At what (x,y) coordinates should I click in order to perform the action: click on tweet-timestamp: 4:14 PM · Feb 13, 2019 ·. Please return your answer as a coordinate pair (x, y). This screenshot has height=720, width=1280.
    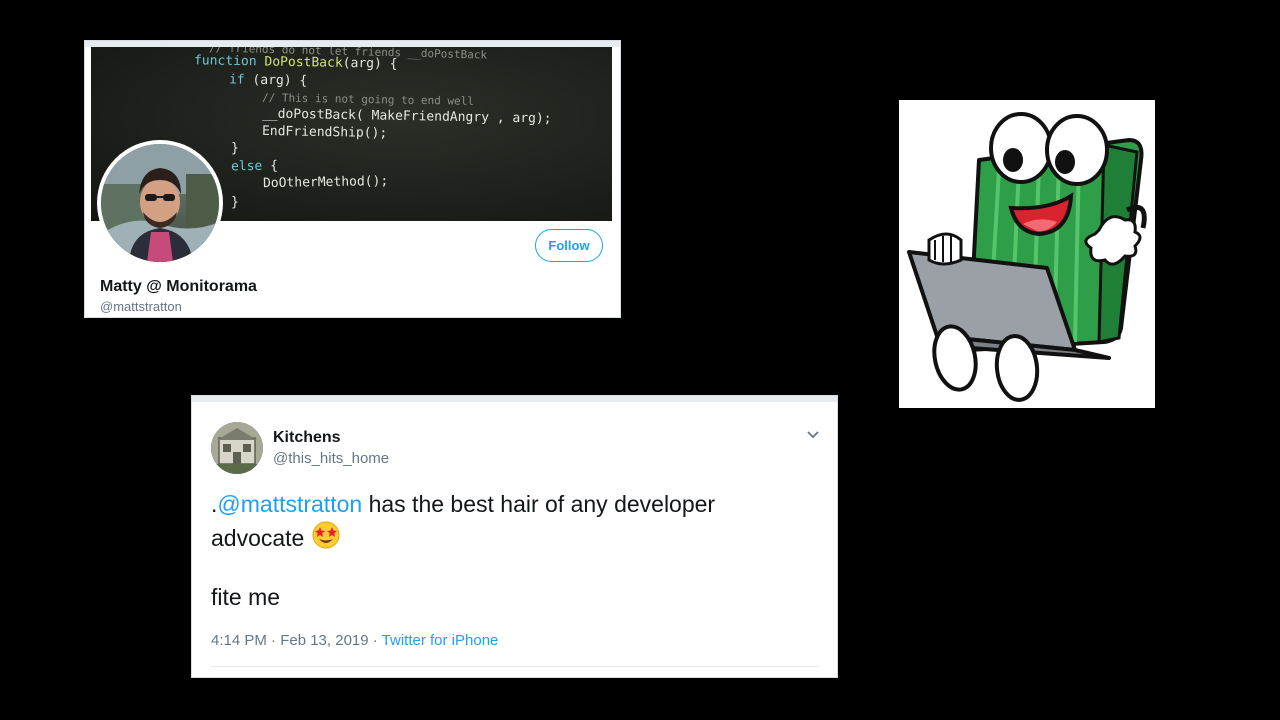
    Looking at the image, I should click on (296, 640).